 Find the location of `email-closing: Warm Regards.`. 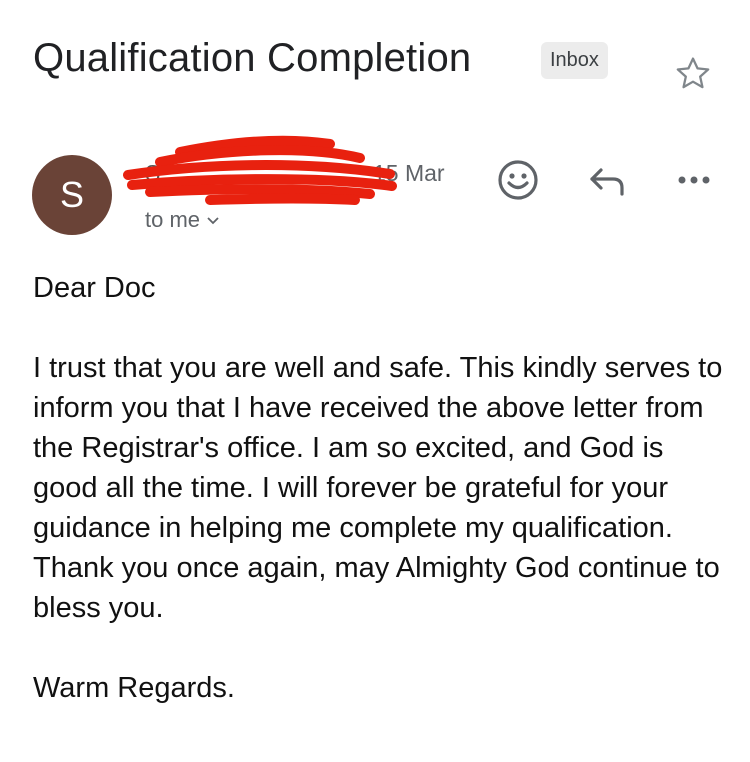

email-closing: Warm Regards. is located at coordinates (134, 688).